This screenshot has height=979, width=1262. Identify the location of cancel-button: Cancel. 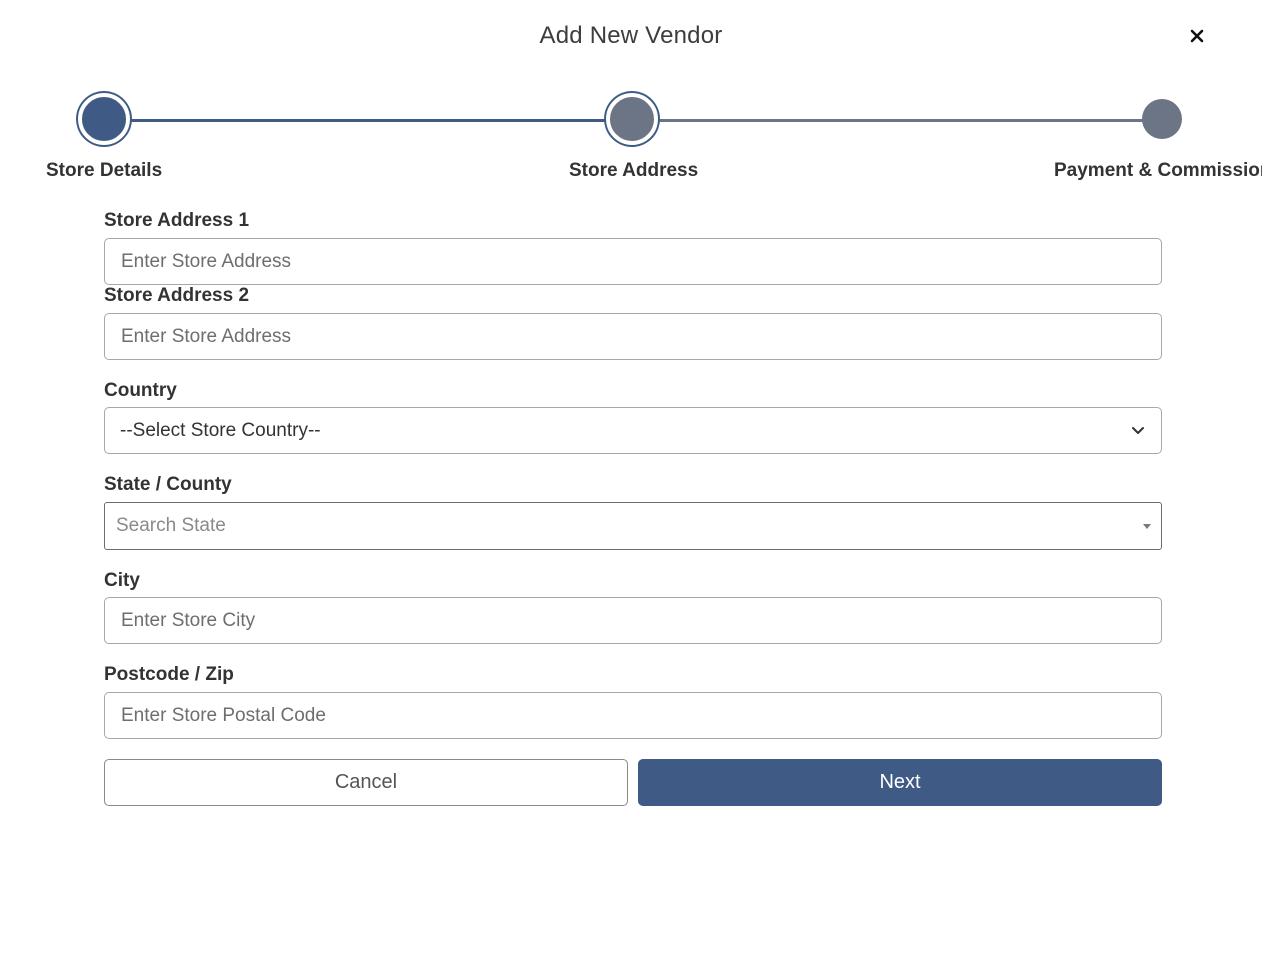
(366, 782).